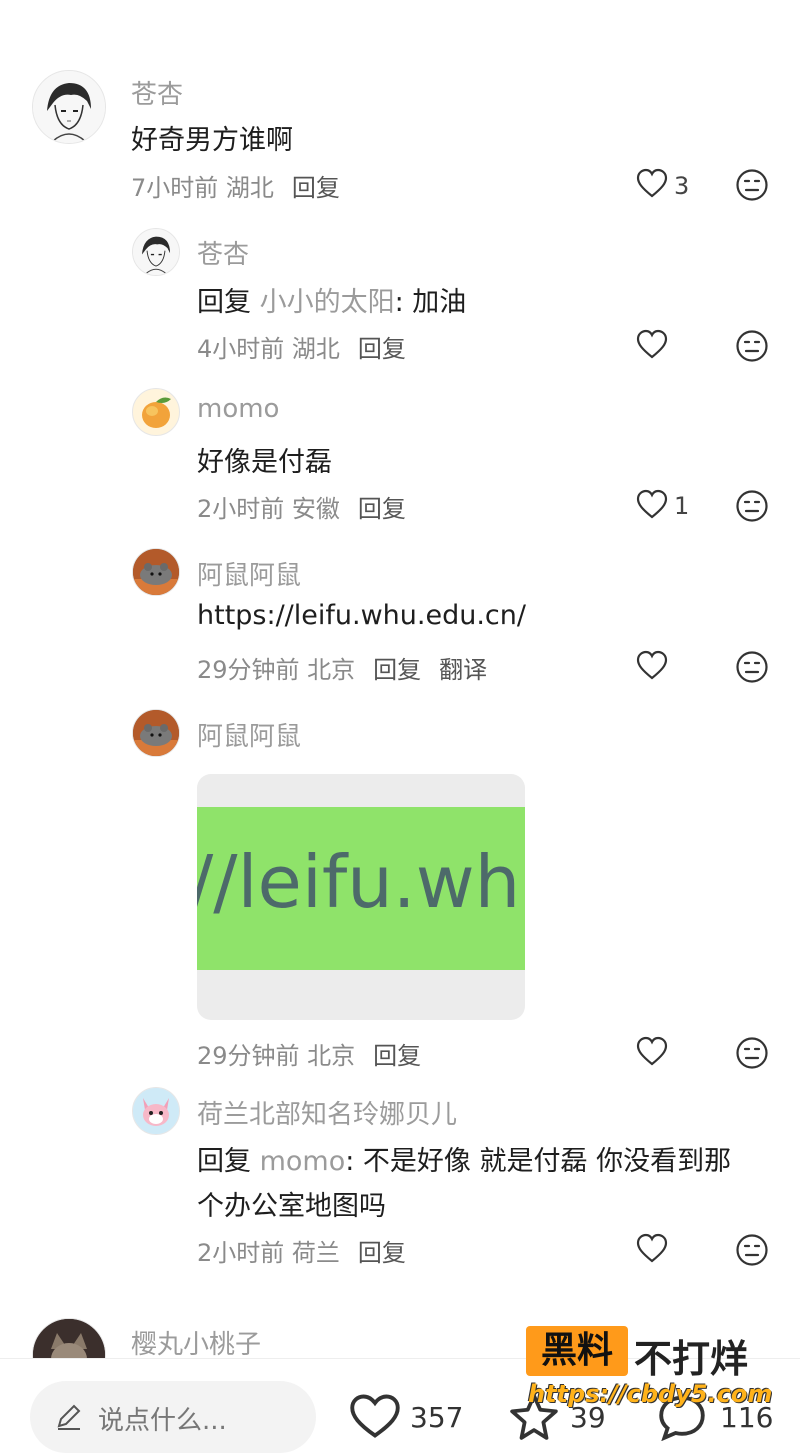 The width and height of the screenshot is (800, 1453). I want to click on comment-meta: 29分钟前 北京 回复, so click(309, 1053).